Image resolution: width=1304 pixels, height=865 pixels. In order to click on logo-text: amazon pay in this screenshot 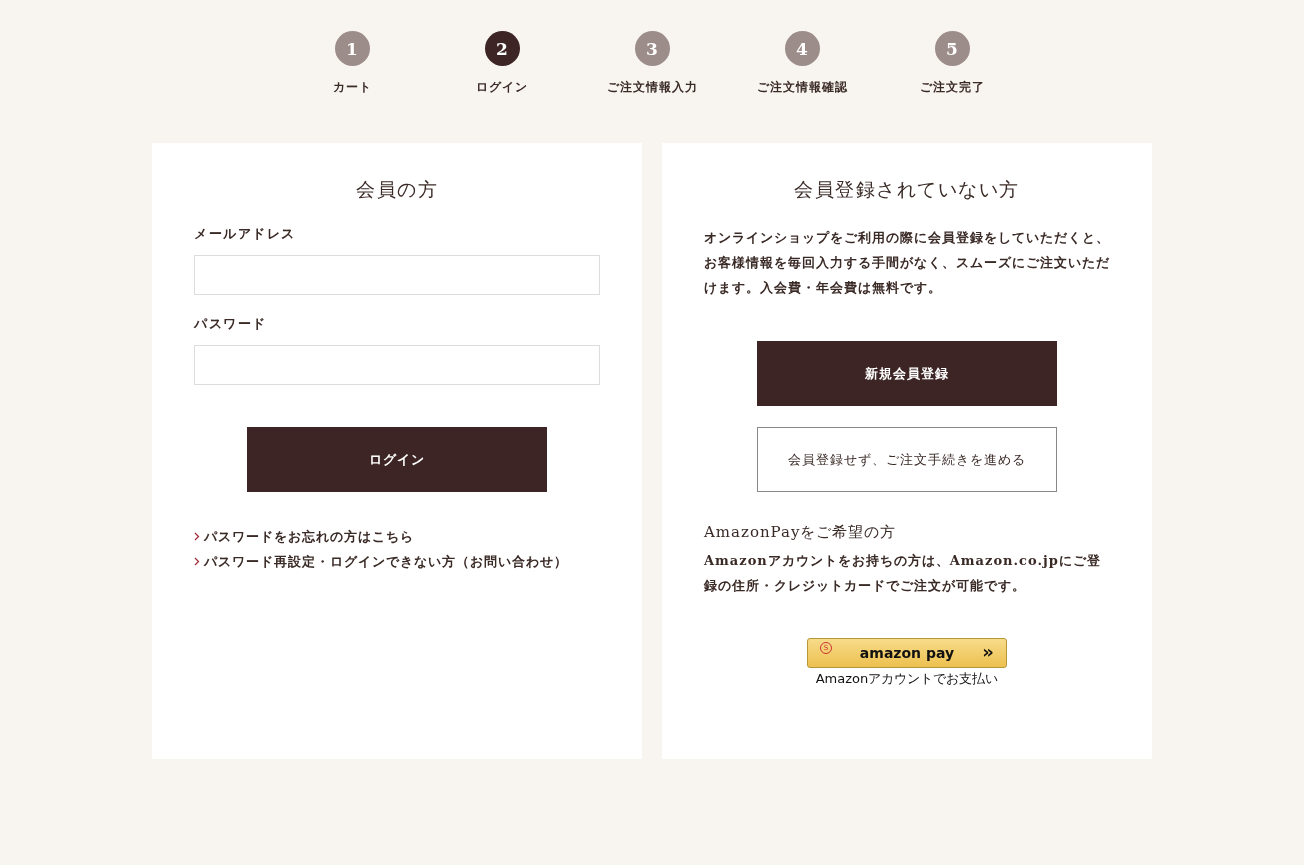, I will do `click(907, 653)`.